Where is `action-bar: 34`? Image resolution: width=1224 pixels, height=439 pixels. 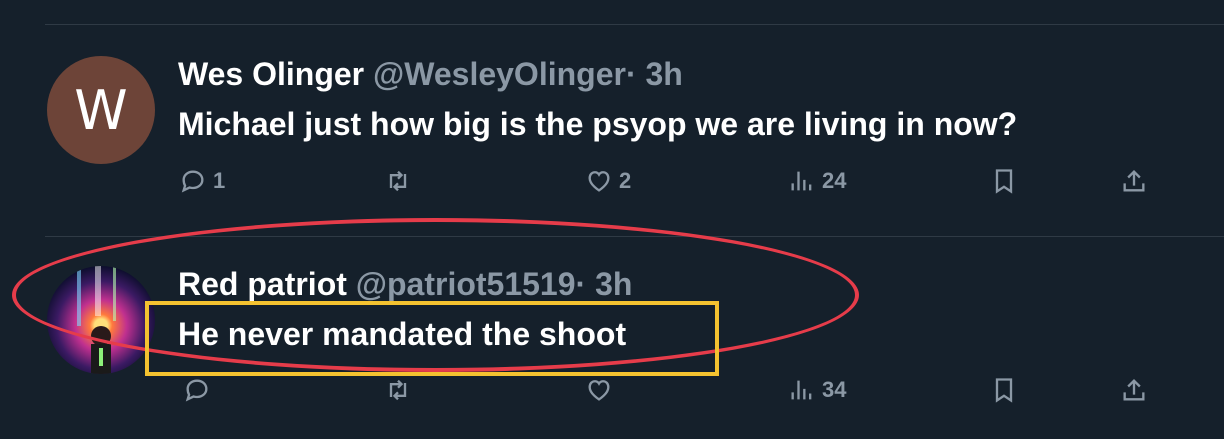
action-bar: 34 is located at coordinates (612, 396).